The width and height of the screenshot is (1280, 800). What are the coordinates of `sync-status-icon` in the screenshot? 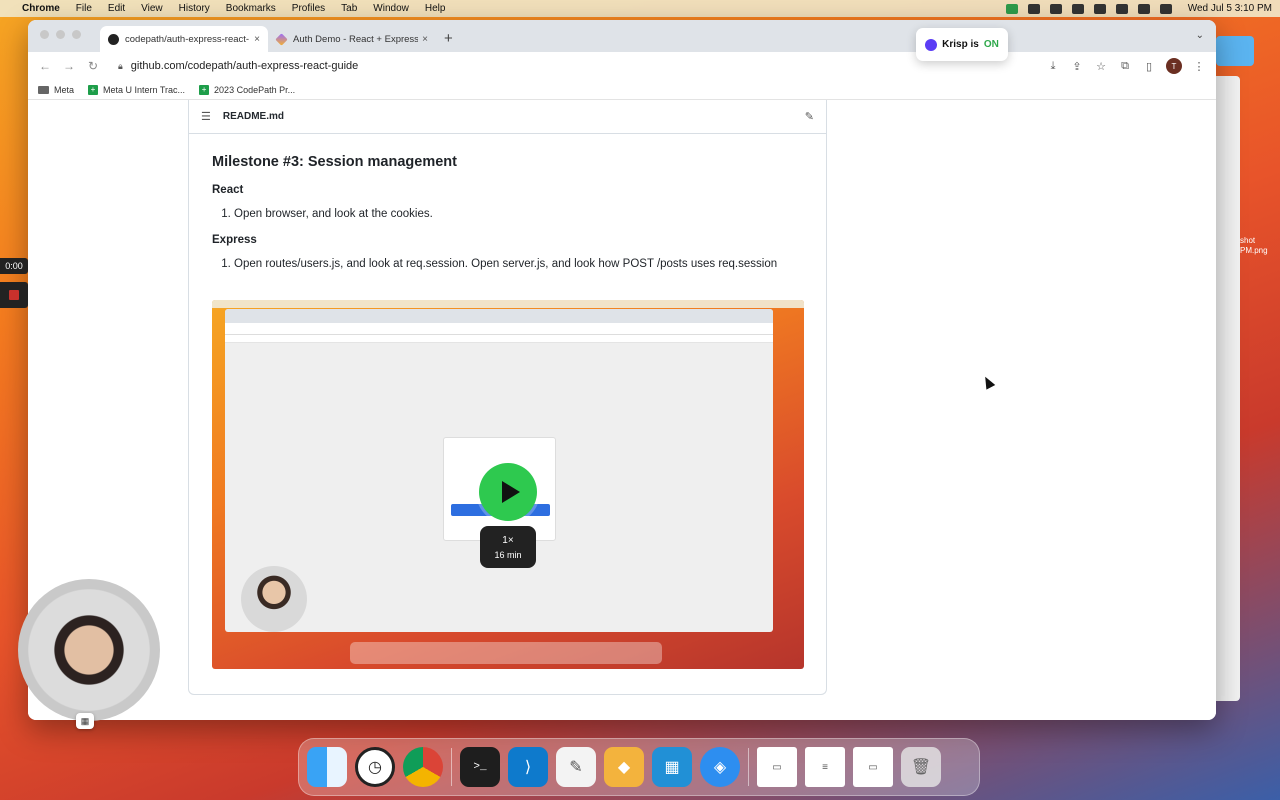 It's located at (1077, 8).